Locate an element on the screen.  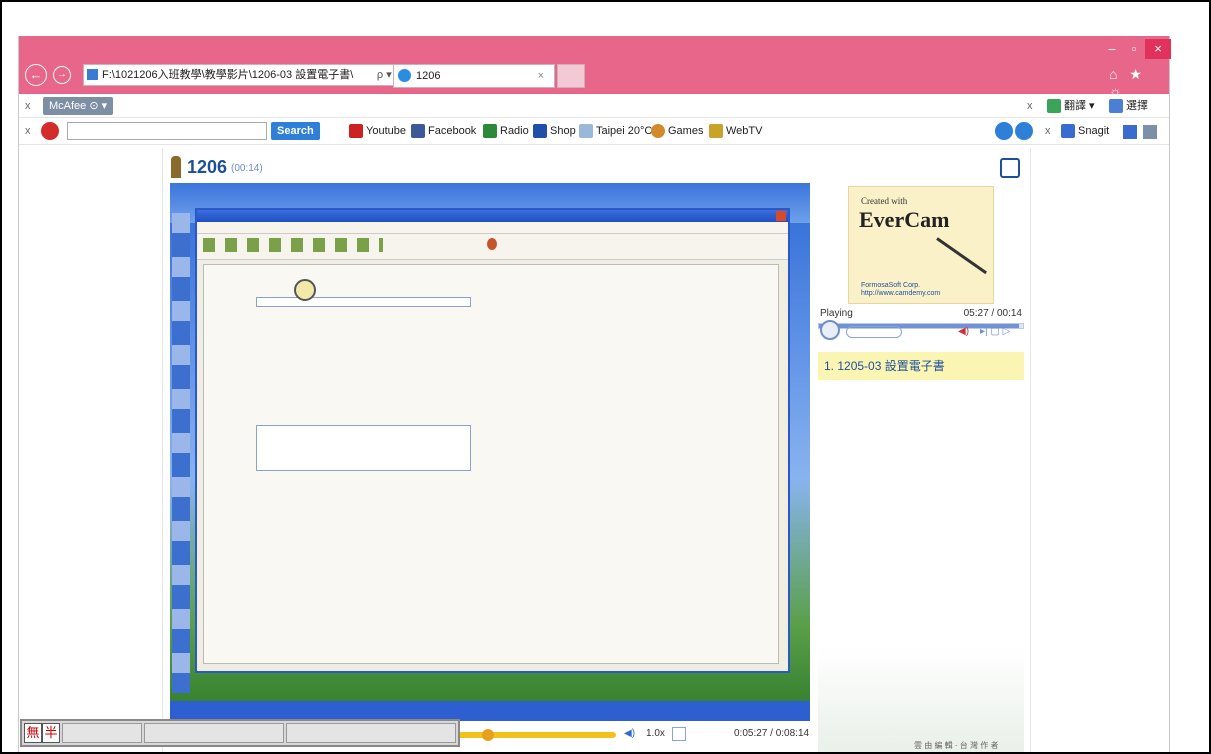
toolbar-close-icon: x is located at coordinates (28, 106).